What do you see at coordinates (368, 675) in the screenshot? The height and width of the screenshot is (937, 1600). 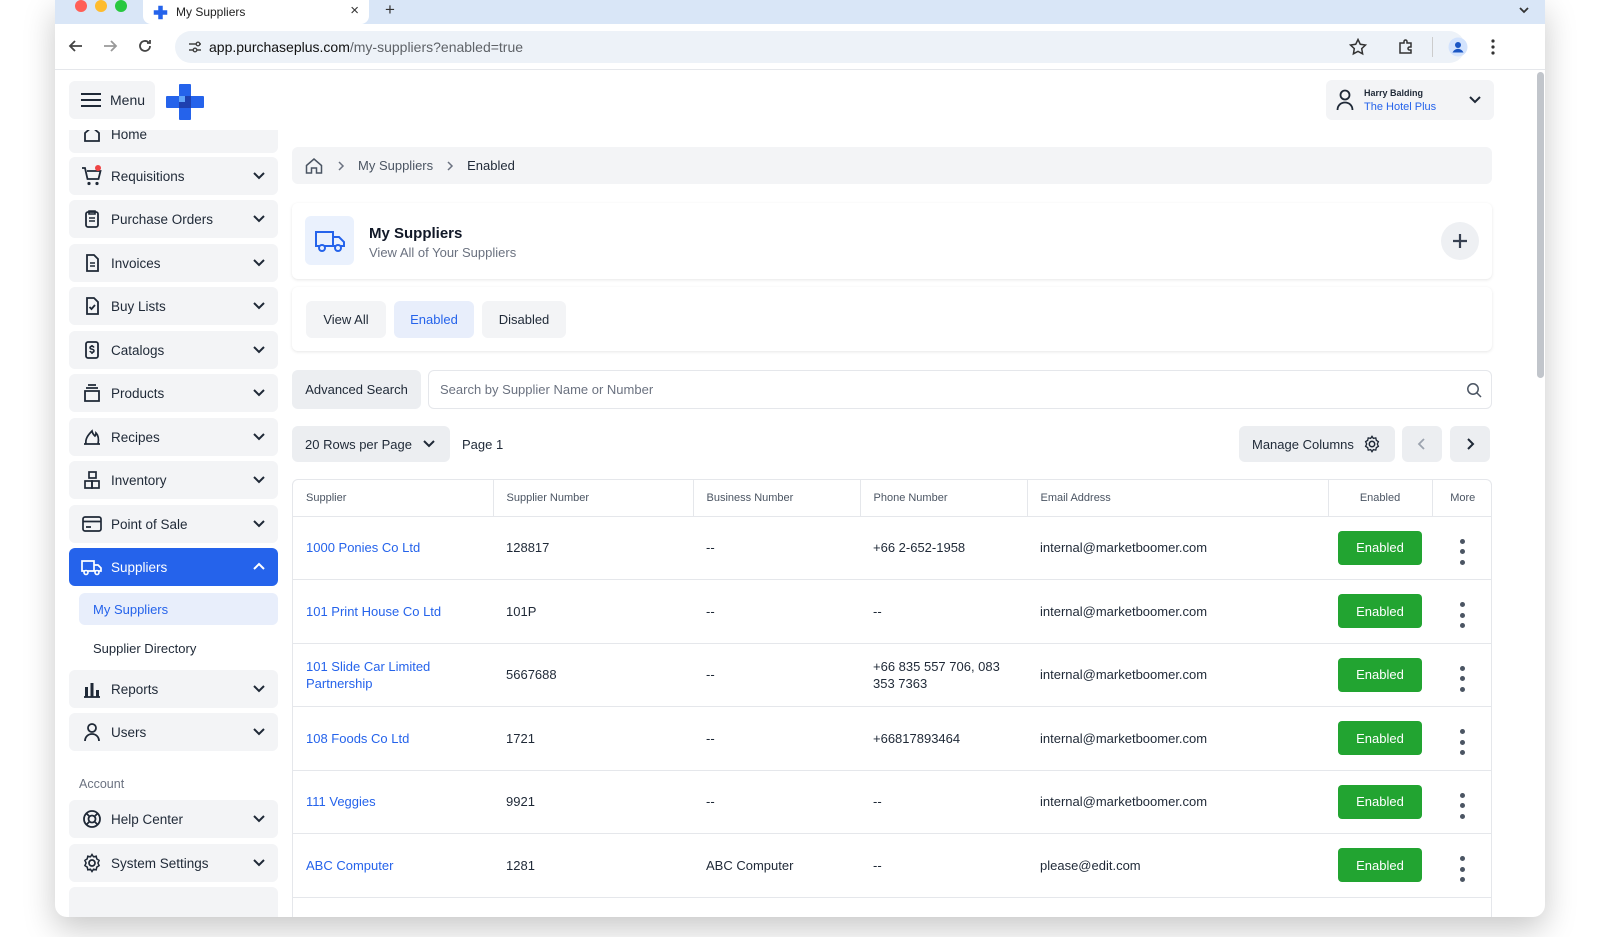 I see `supplier-name-link: 101 Slide Car Limited Partnership` at bounding box center [368, 675].